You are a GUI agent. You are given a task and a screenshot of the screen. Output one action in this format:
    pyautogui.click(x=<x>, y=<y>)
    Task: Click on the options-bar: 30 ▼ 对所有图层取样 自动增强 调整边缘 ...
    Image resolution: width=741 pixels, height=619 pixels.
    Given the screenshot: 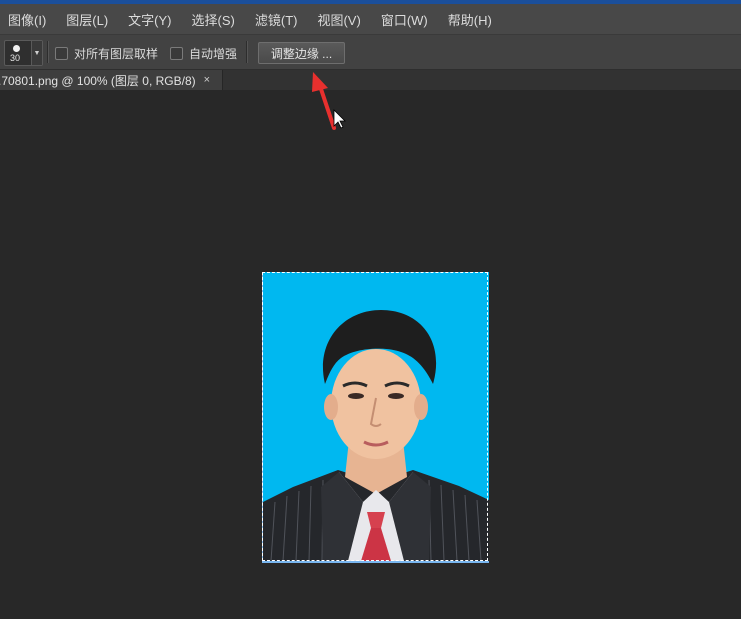 What is the action you would take?
    pyautogui.click(x=370, y=52)
    